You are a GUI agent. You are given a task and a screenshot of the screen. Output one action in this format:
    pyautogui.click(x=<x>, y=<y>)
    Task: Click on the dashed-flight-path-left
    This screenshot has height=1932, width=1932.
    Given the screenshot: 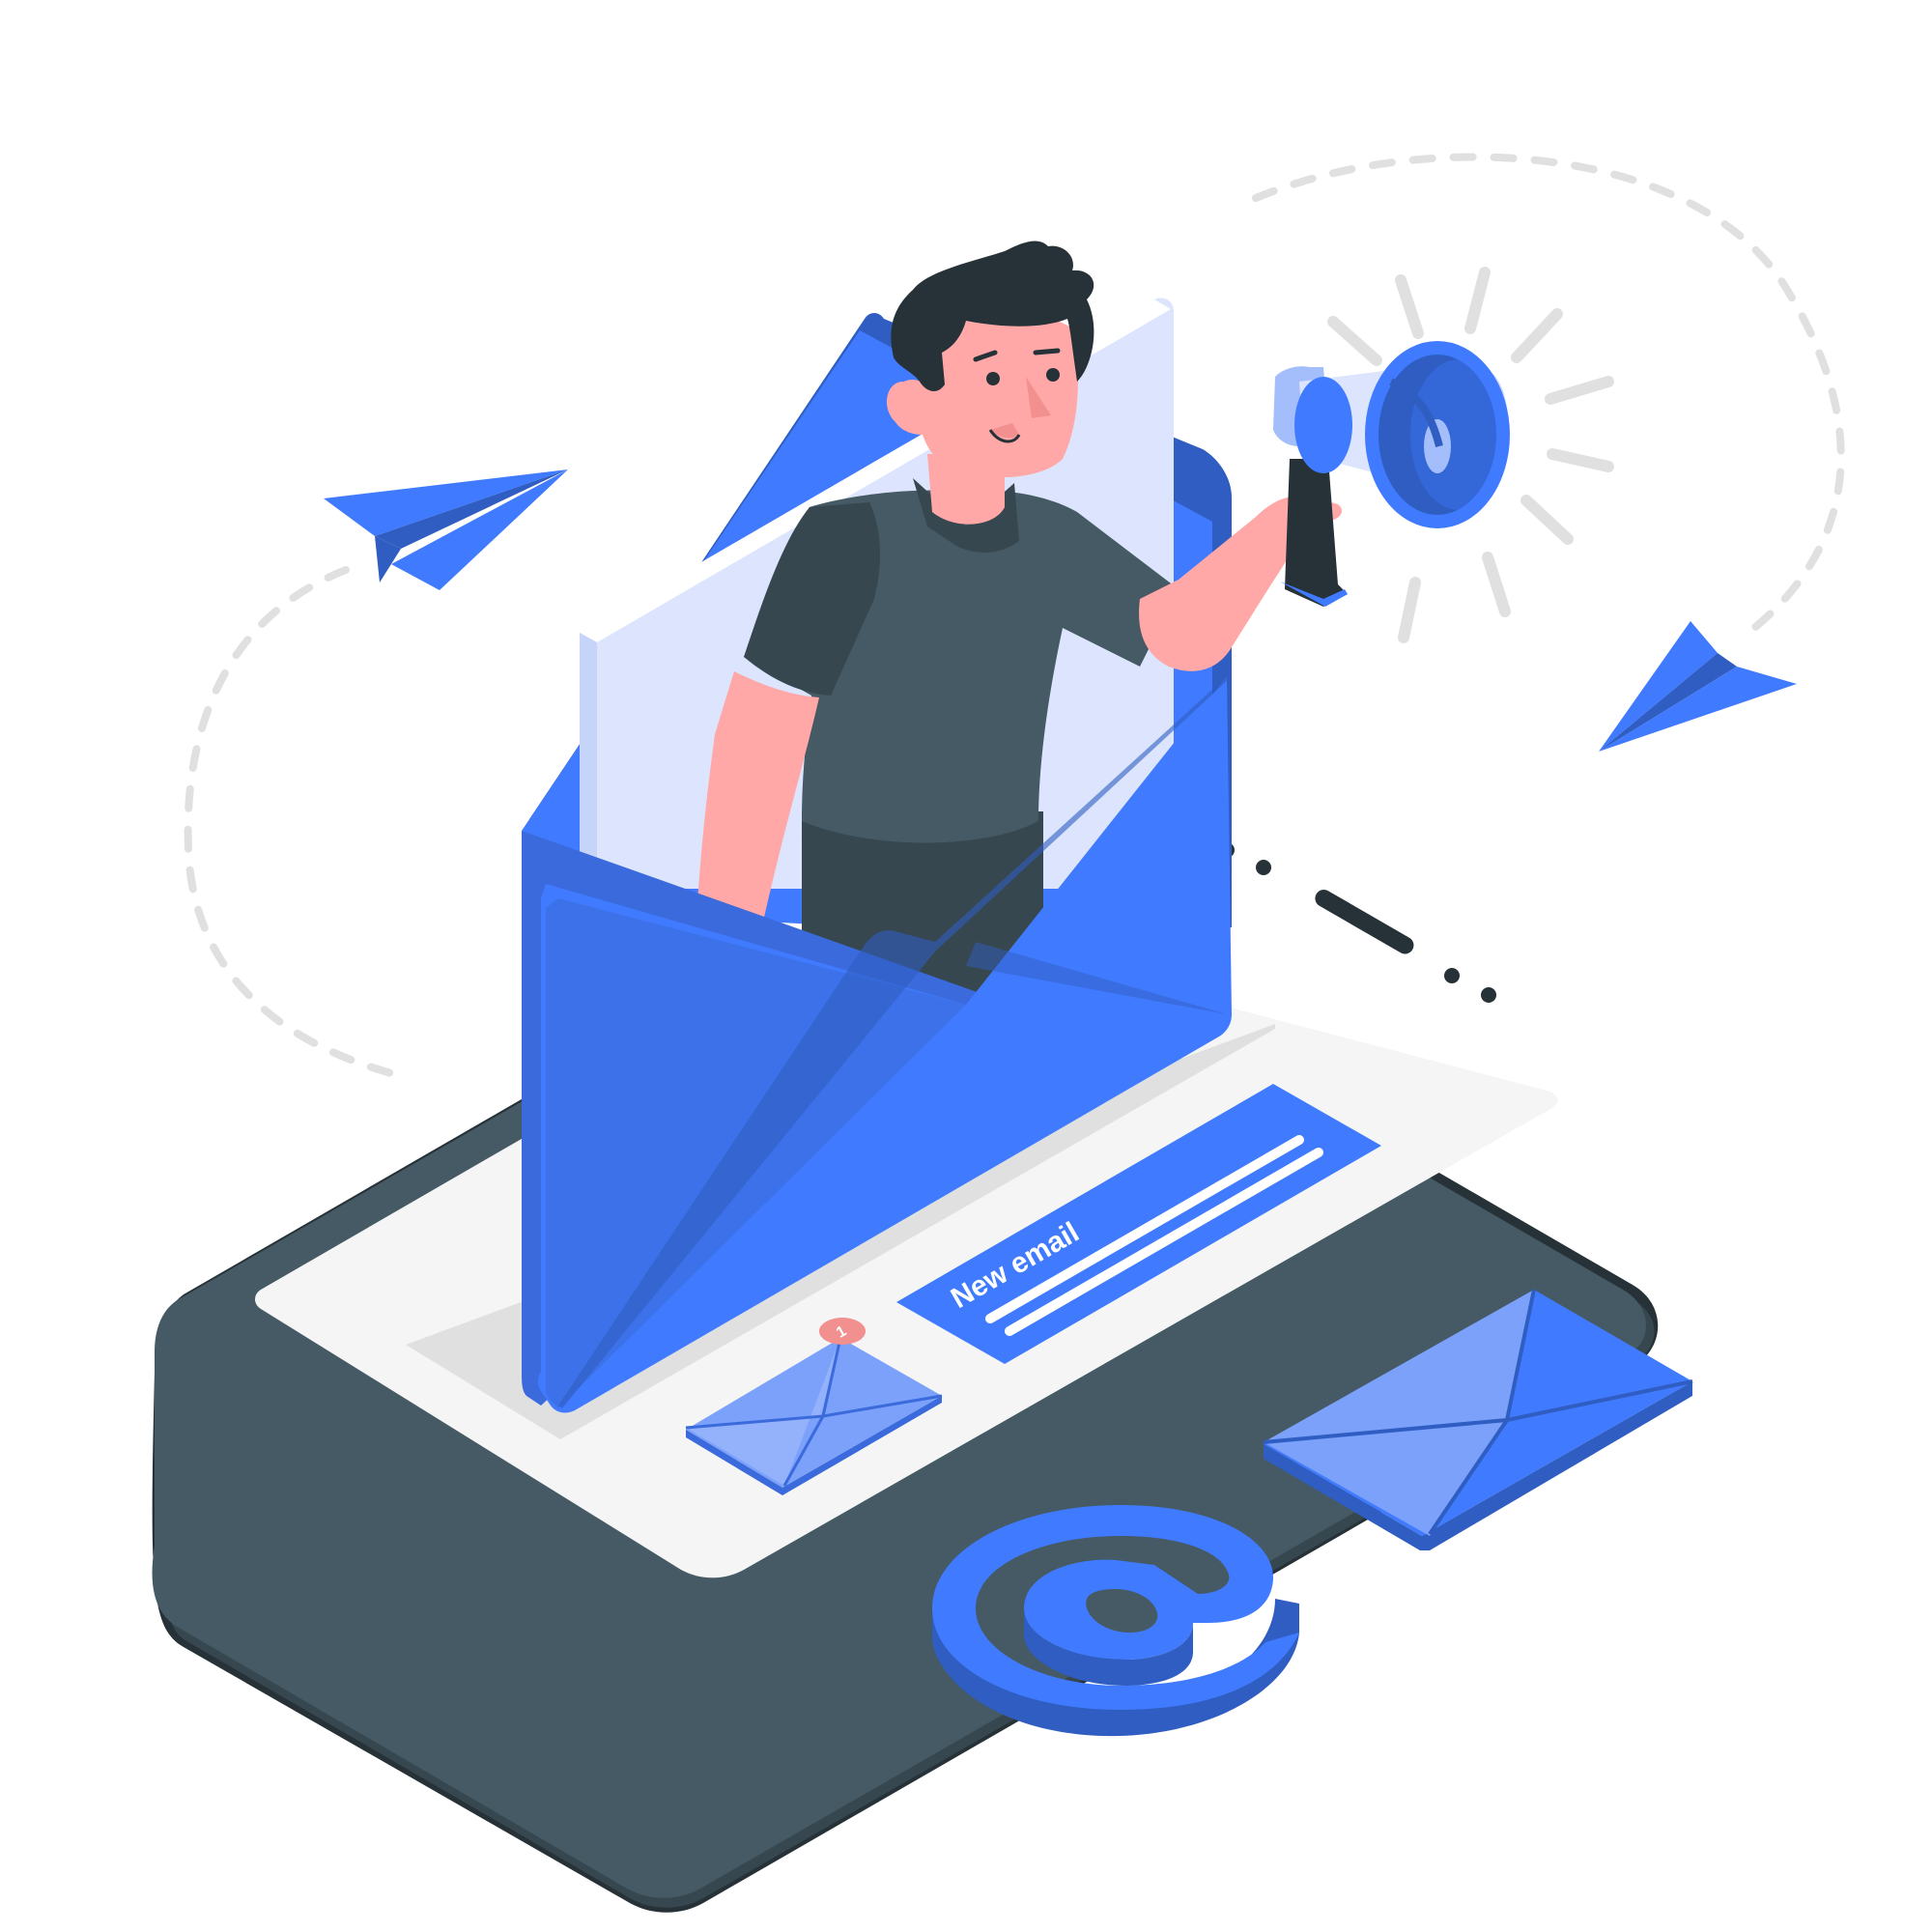 What is the action you would take?
    pyautogui.click(x=297, y=823)
    